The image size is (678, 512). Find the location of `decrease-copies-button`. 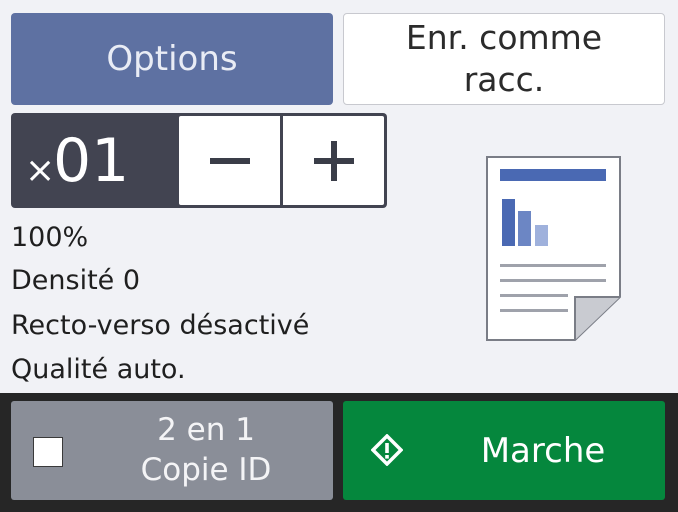

decrease-copies-button is located at coordinates (229, 160).